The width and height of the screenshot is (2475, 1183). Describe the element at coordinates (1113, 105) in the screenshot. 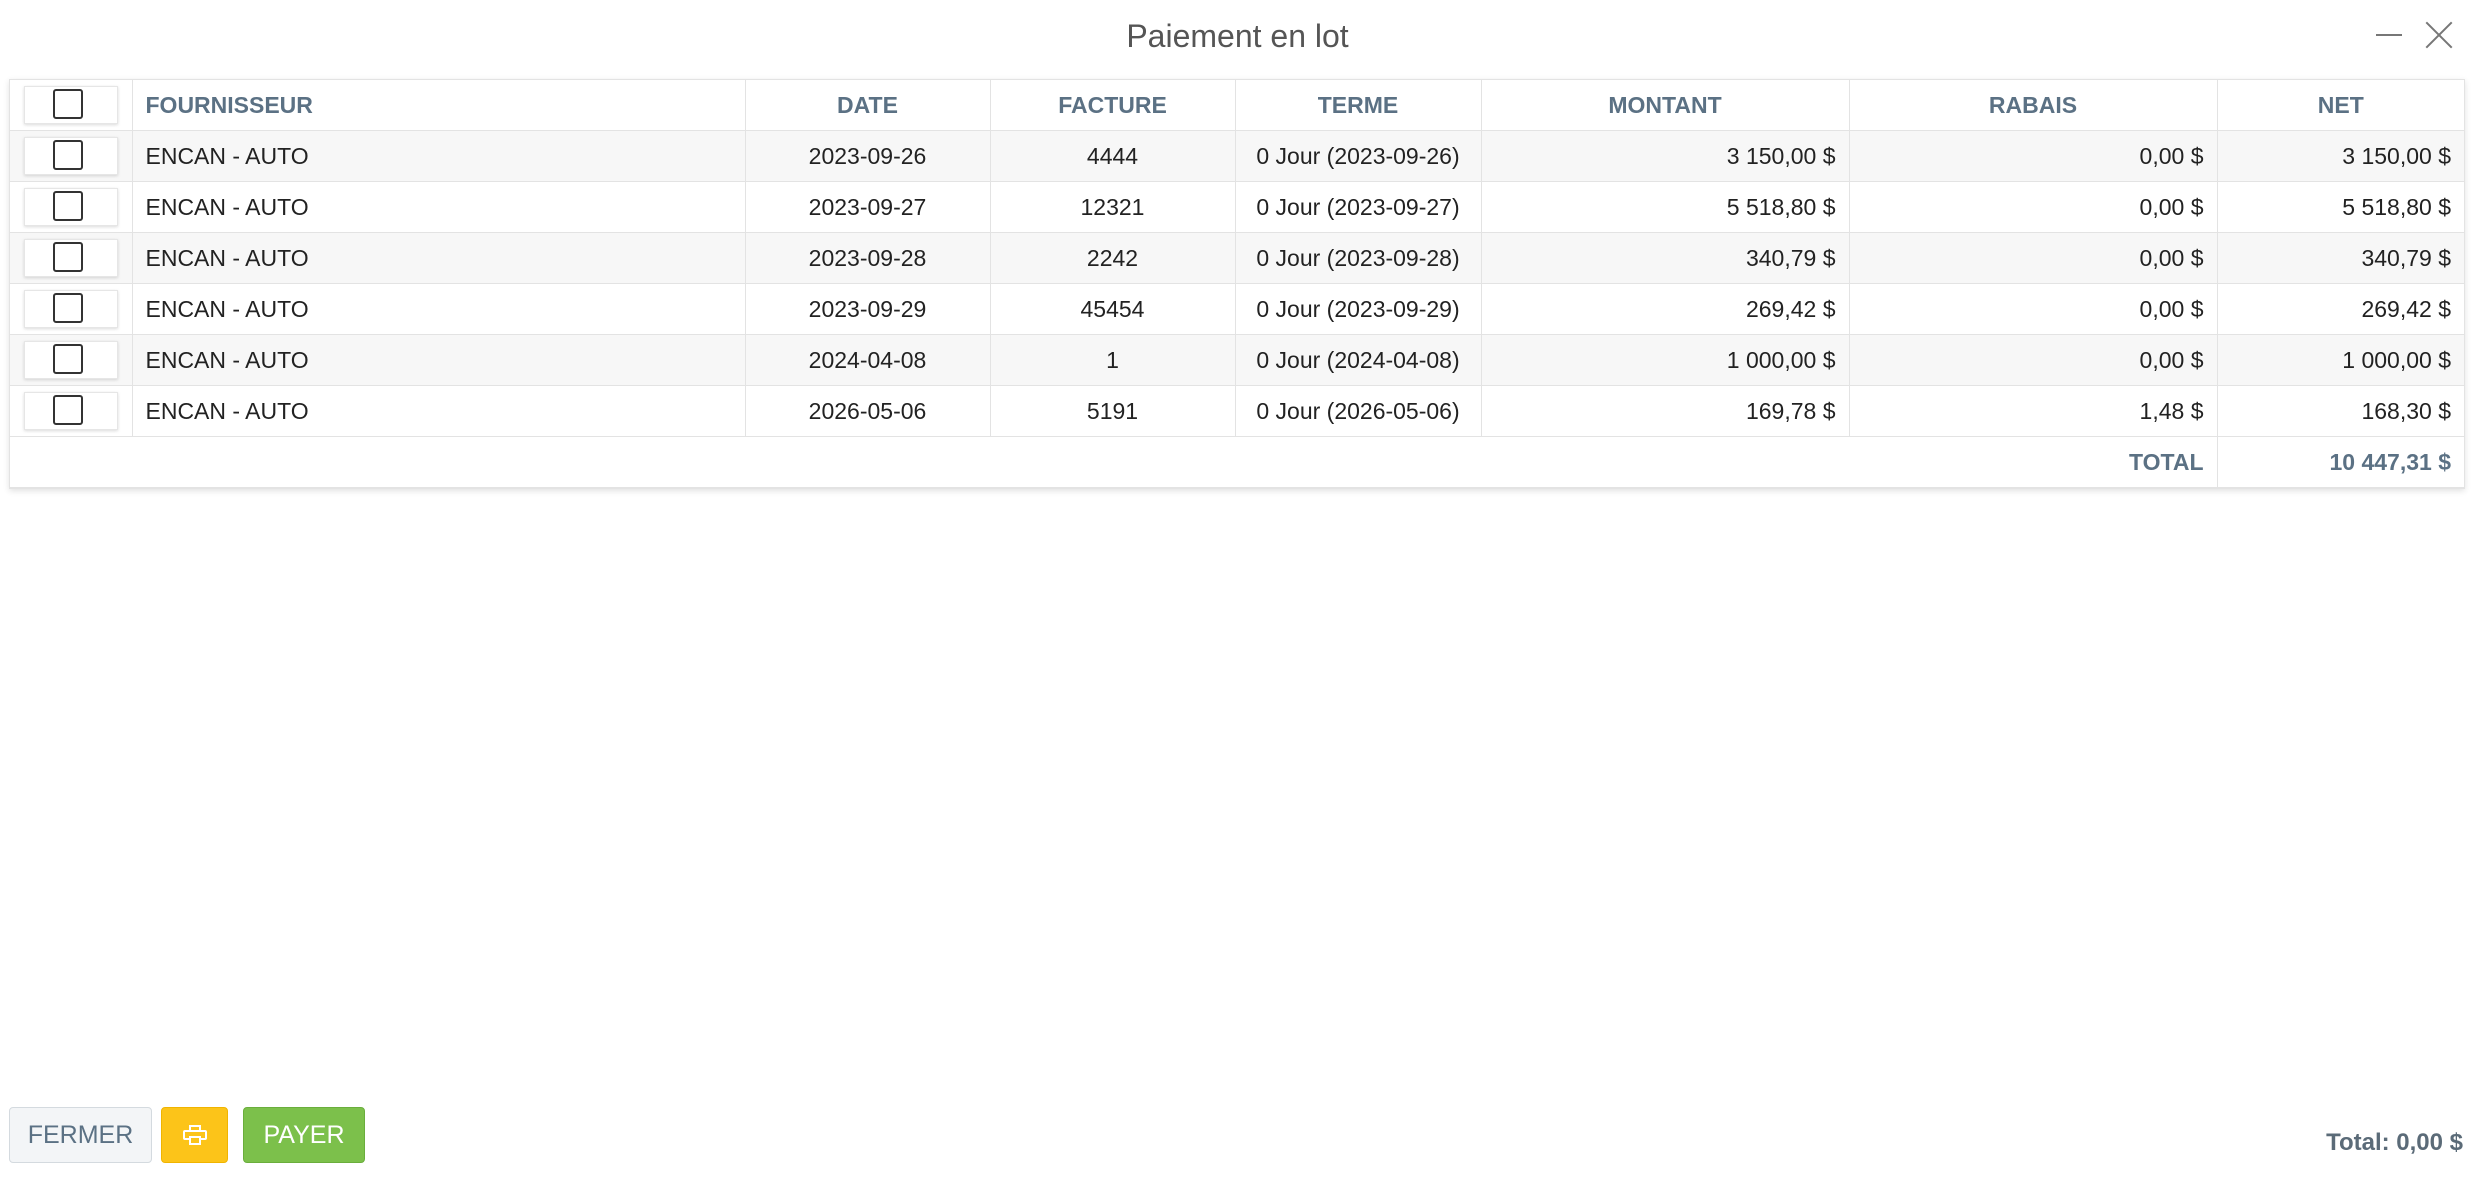

I see `column-header-invoice: FACTURE` at that location.